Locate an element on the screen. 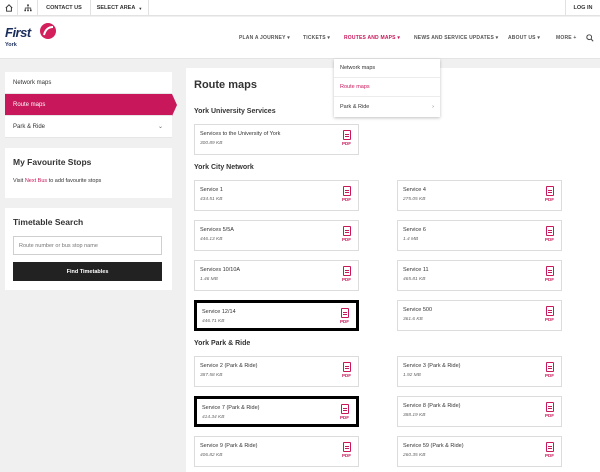 This screenshot has width=600, height=472. route-map-card: Services 5/5A 446.13 KB PDF is located at coordinates (276, 235).